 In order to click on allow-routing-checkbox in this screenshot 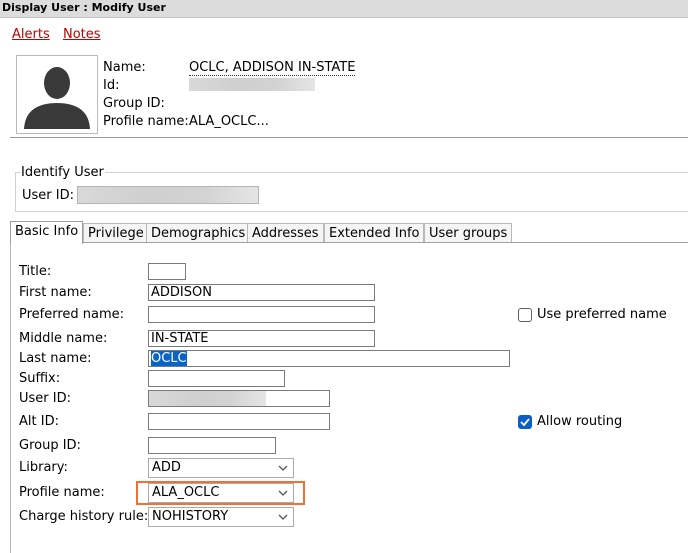, I will do `click(525, 422)`.